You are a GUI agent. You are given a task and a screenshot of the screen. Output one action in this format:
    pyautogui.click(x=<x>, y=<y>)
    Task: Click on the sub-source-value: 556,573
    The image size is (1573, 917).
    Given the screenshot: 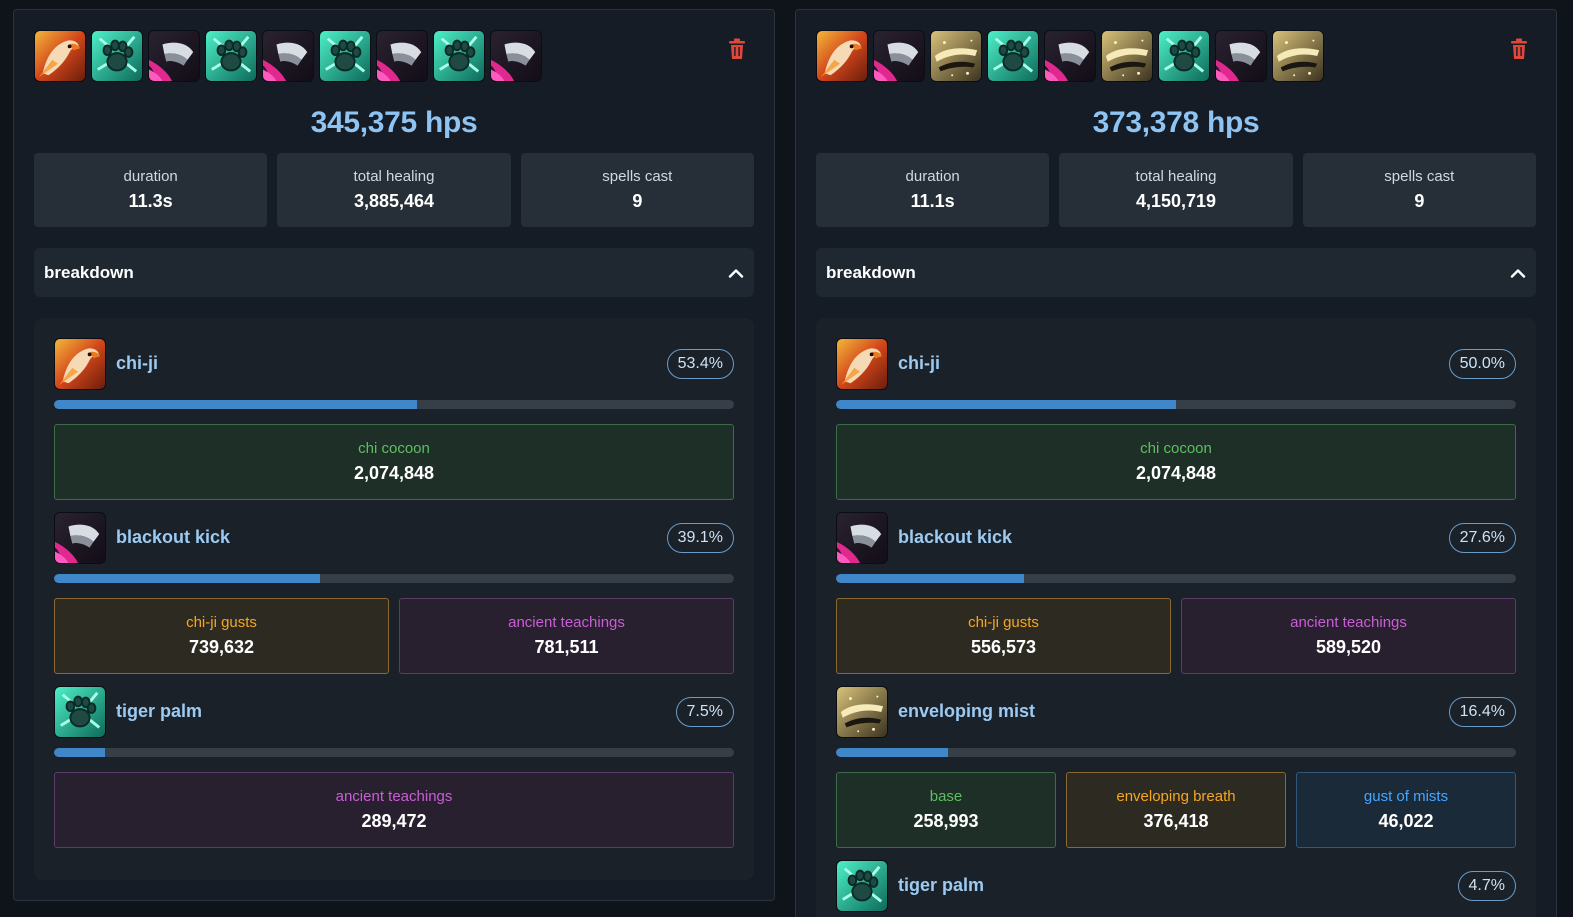 What is the action you would take?
    pyautogui.click(x=1003, y=647)
    